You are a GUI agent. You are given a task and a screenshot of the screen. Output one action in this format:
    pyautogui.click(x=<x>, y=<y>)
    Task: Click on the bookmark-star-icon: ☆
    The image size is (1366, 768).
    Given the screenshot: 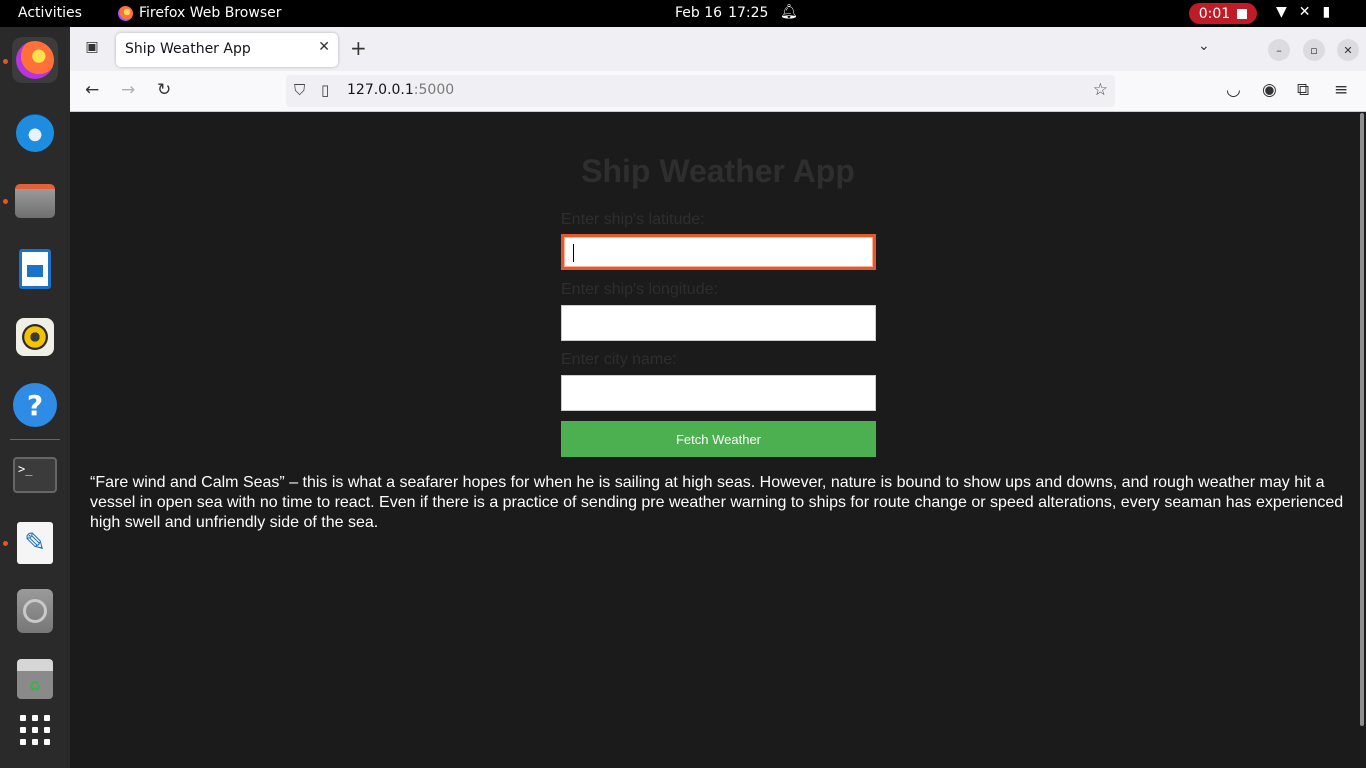 What is the action you would take?
    pyautogui.click(x=1100, y=90)
    